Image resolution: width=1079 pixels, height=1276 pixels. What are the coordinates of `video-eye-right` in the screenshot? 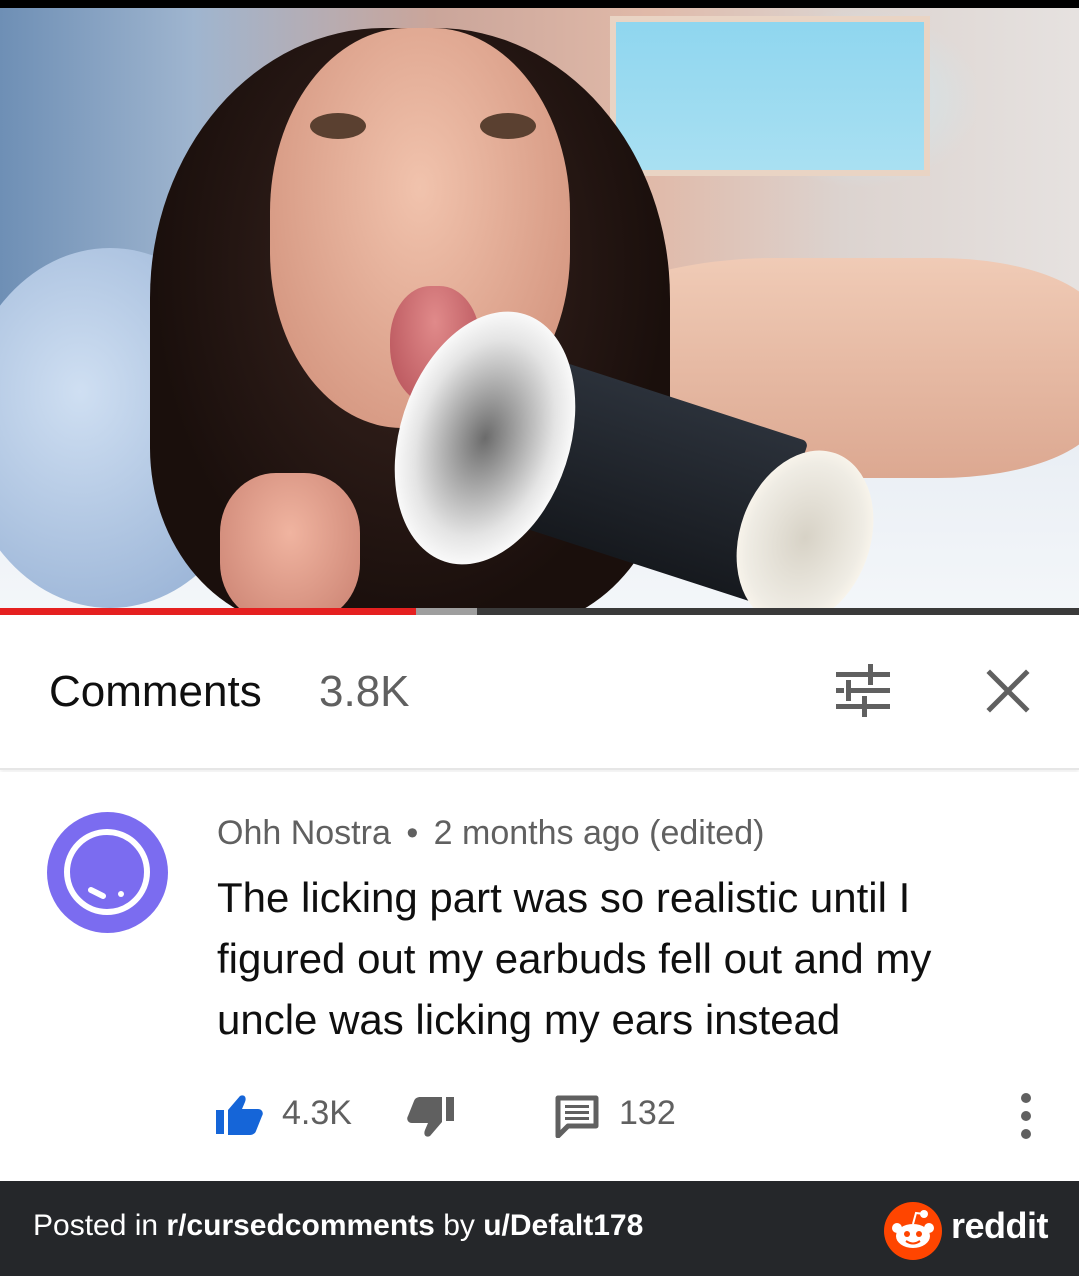 It's located at (508, 126).